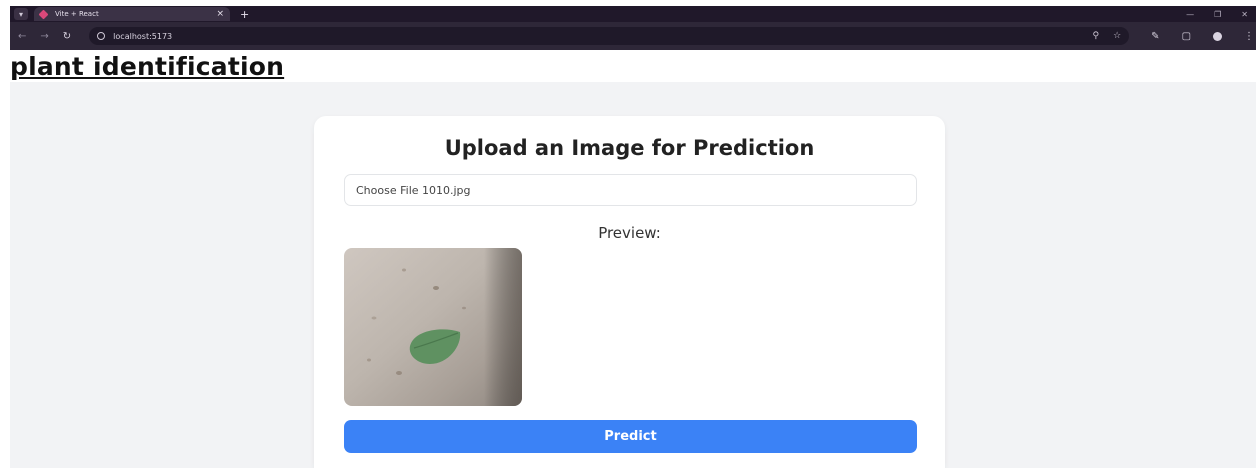 The width and height of the screenshot is (1256, 468). Describe the element at coordinates (1186, 36) in the screenshot. I see `sidebar-icon: ▢` at that location.